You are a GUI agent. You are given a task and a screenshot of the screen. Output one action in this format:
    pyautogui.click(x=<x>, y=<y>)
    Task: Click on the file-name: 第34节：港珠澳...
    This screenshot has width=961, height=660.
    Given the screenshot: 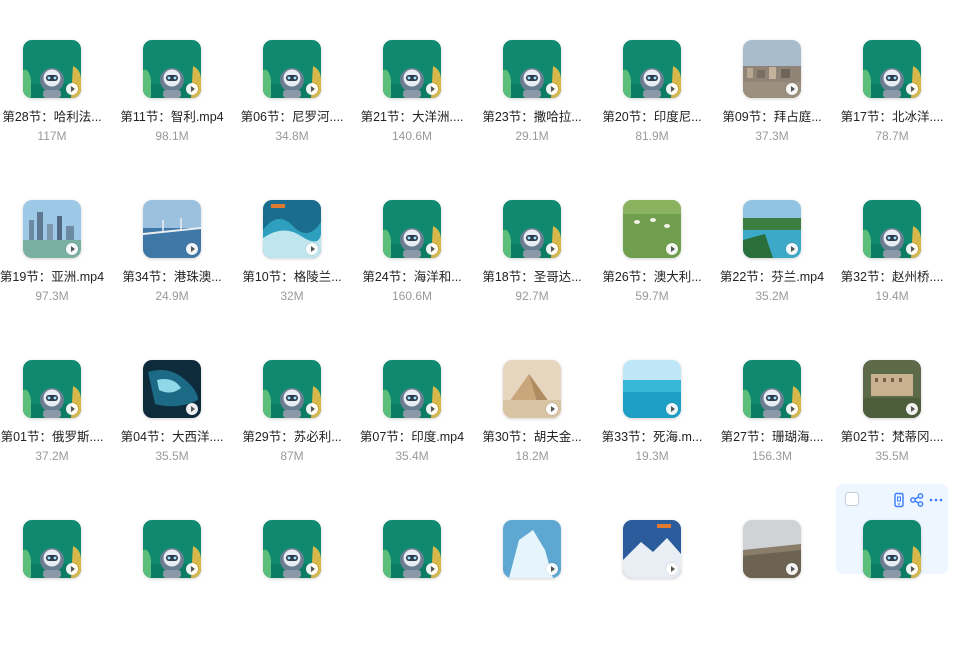 What is the action you would take?
    pyautogui.click(x=172, y=277)
    